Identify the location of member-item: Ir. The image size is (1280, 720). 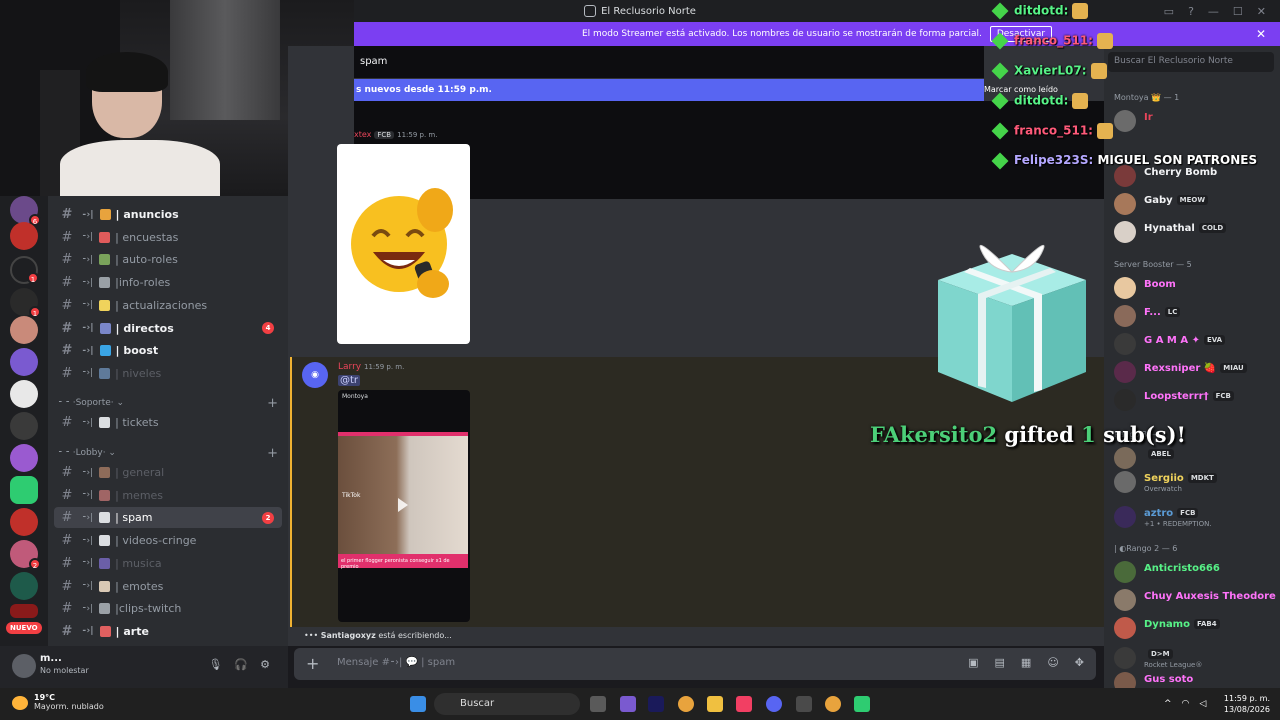
(1195, 121).